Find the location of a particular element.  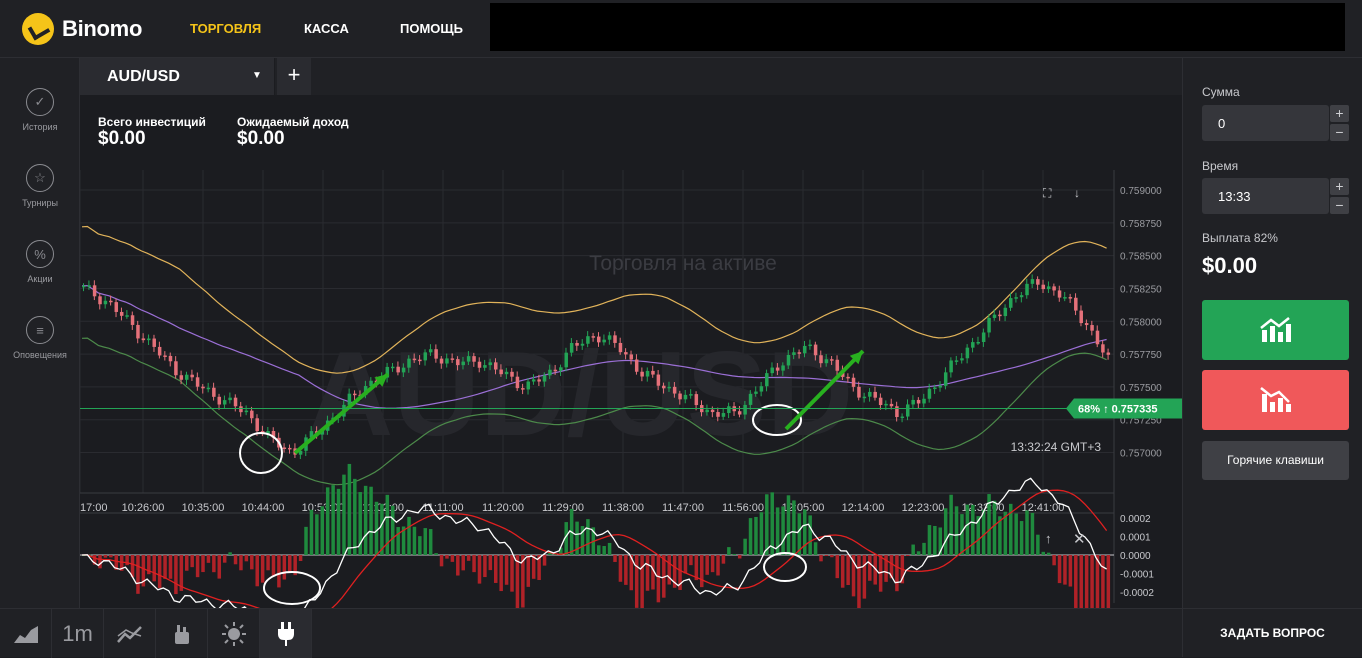

time-decrease-button: − is located at coordinates (1339, 205).